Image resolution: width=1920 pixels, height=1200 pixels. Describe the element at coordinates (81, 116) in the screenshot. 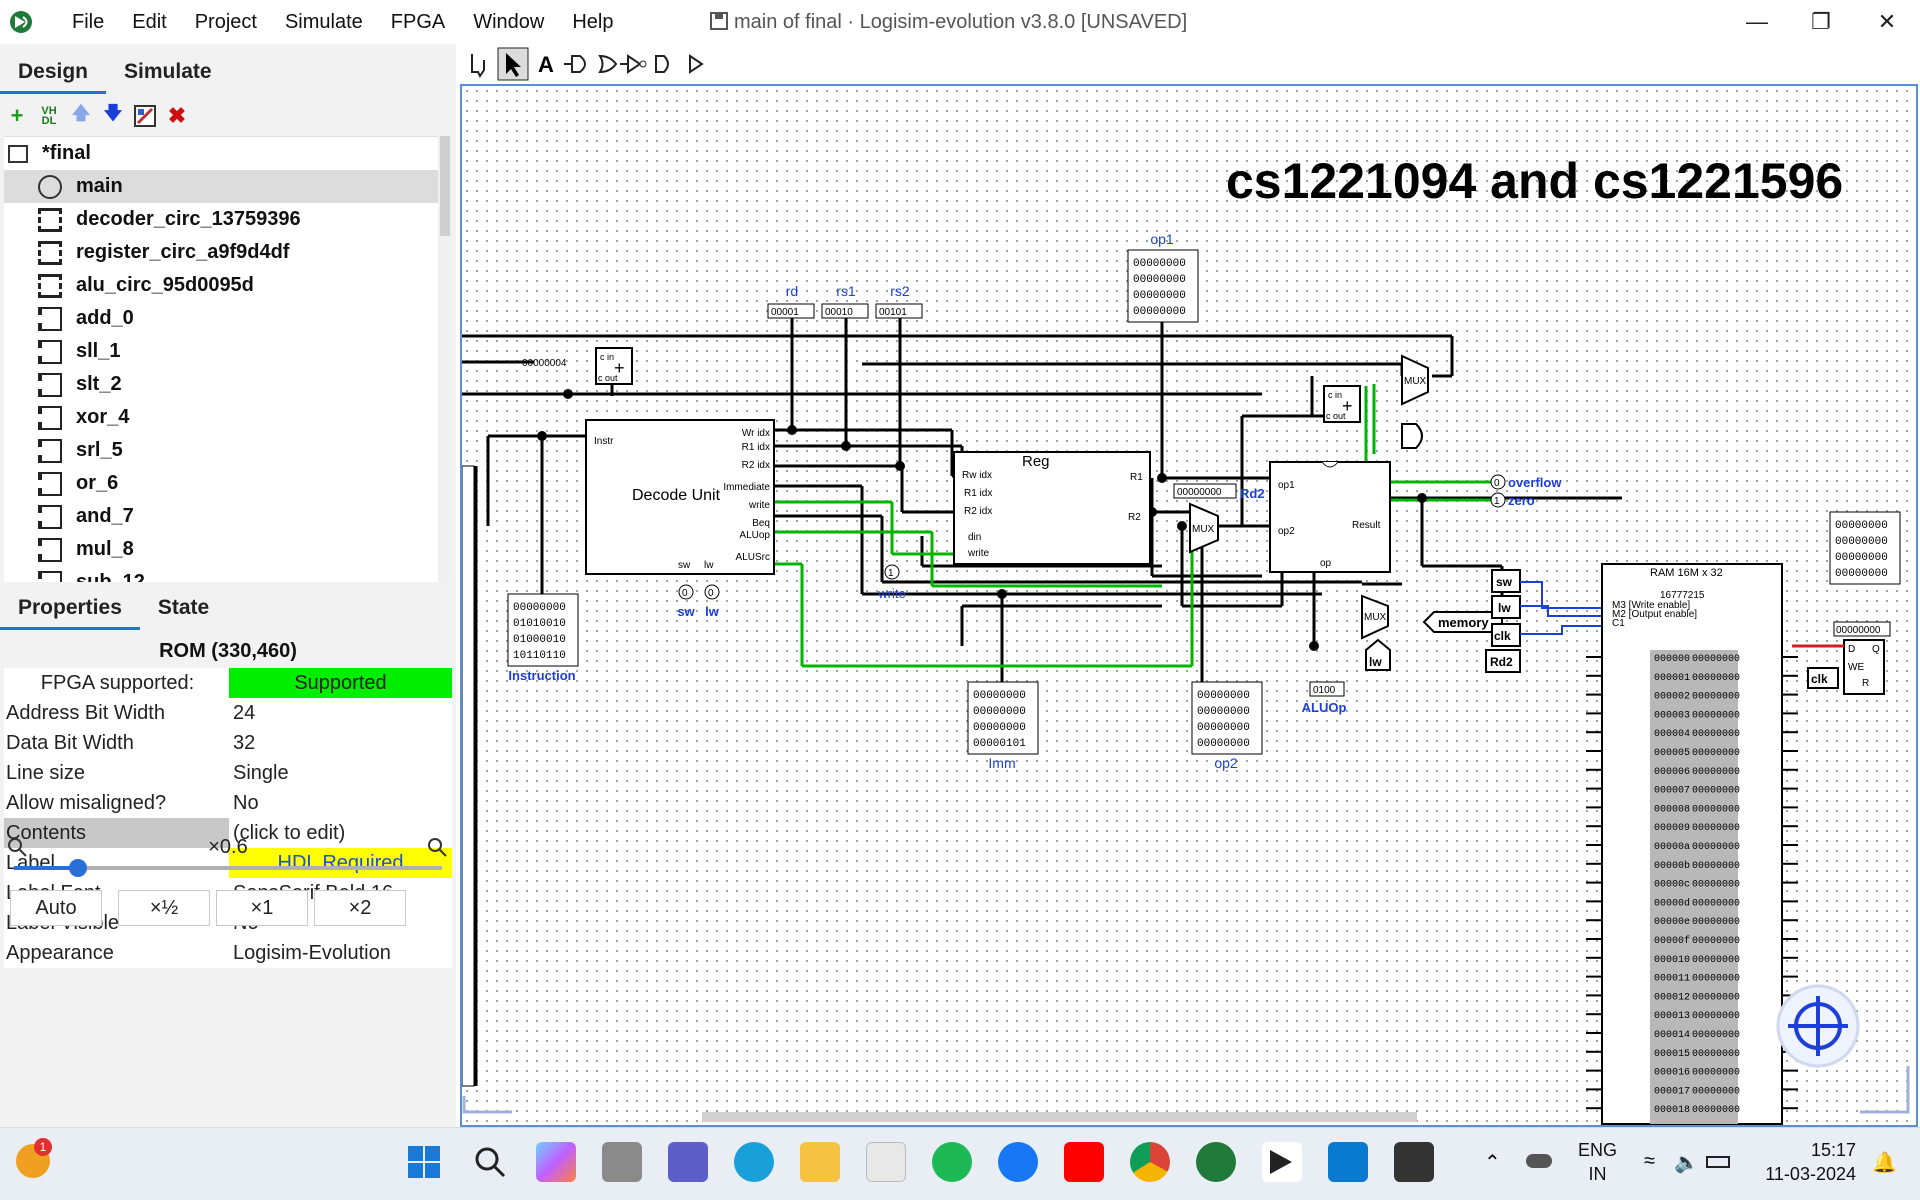

I see `move-up-icon: 🡅` at that location.